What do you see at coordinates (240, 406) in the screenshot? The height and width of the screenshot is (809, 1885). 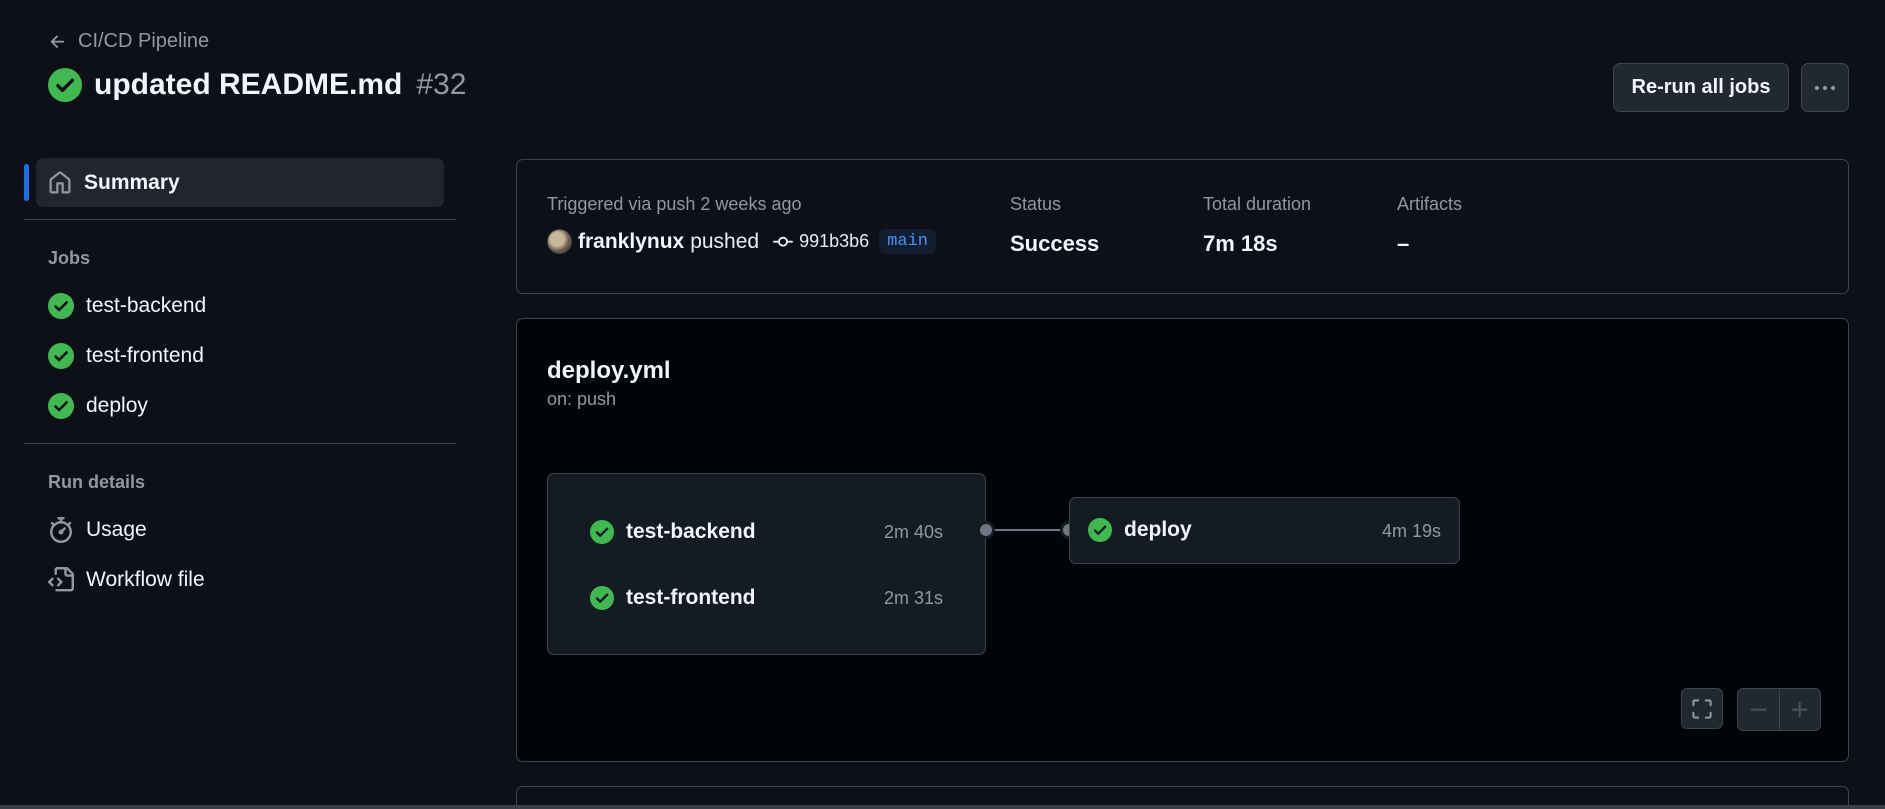 I see `sidebar-item-job: deploy` at bounding box center [240, 406].